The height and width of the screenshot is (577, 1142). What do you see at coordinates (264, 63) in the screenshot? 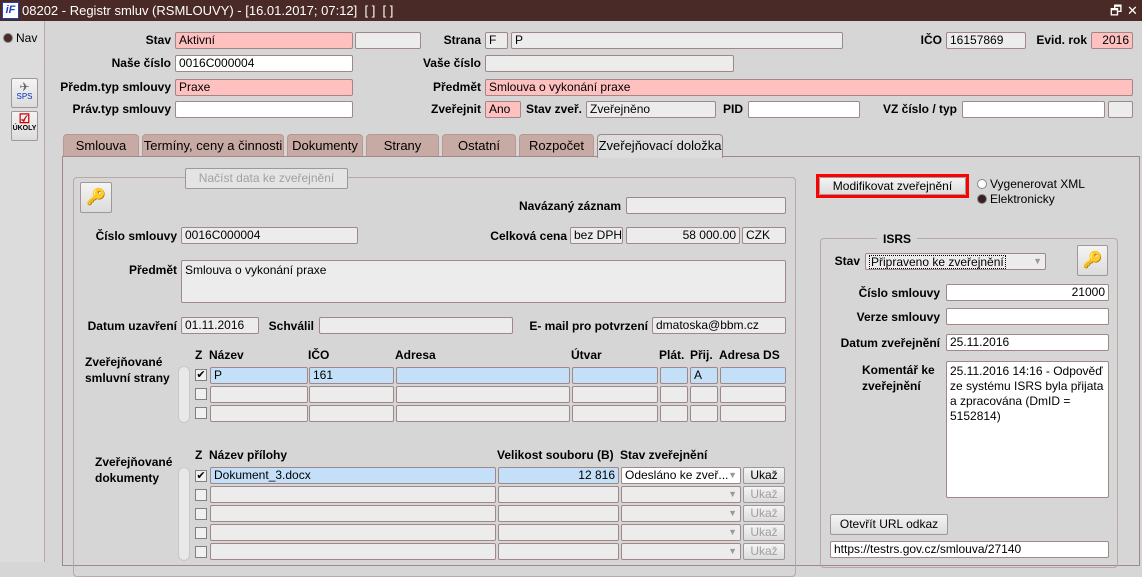
I see `nase-cislo-field: 0016C000004` at bounding box center [264, 63].